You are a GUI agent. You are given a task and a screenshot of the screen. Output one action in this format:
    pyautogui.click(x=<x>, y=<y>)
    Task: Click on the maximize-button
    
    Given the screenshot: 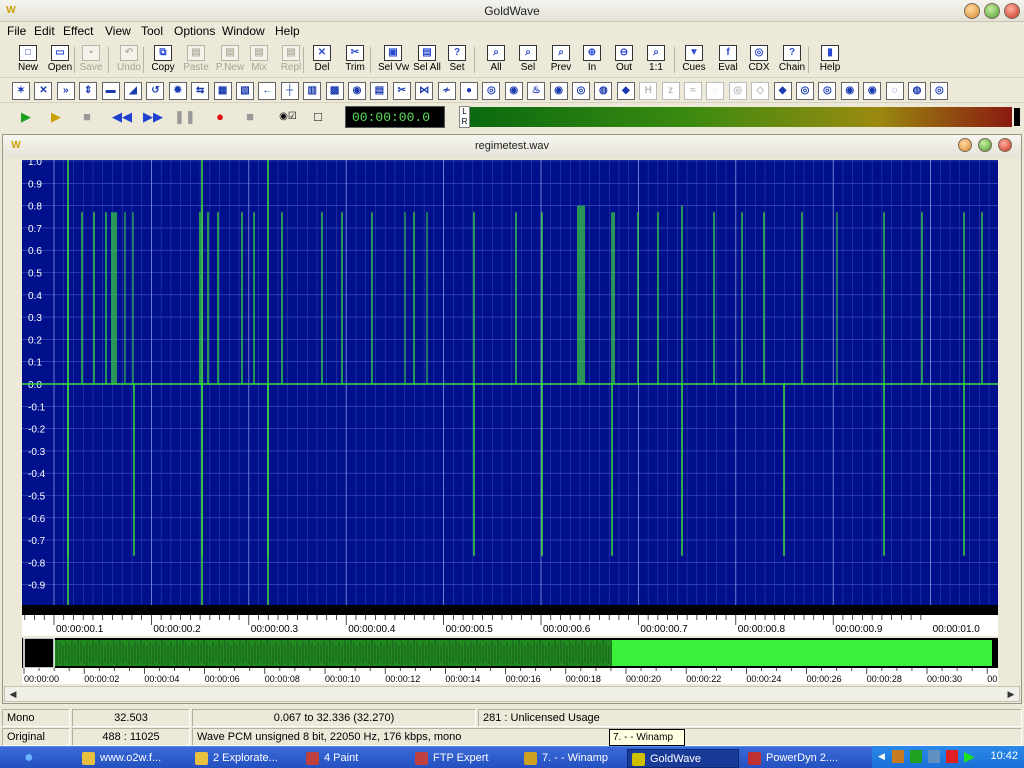 What is the action you would take?
    pyautogui.click(x=992, y=11)
    